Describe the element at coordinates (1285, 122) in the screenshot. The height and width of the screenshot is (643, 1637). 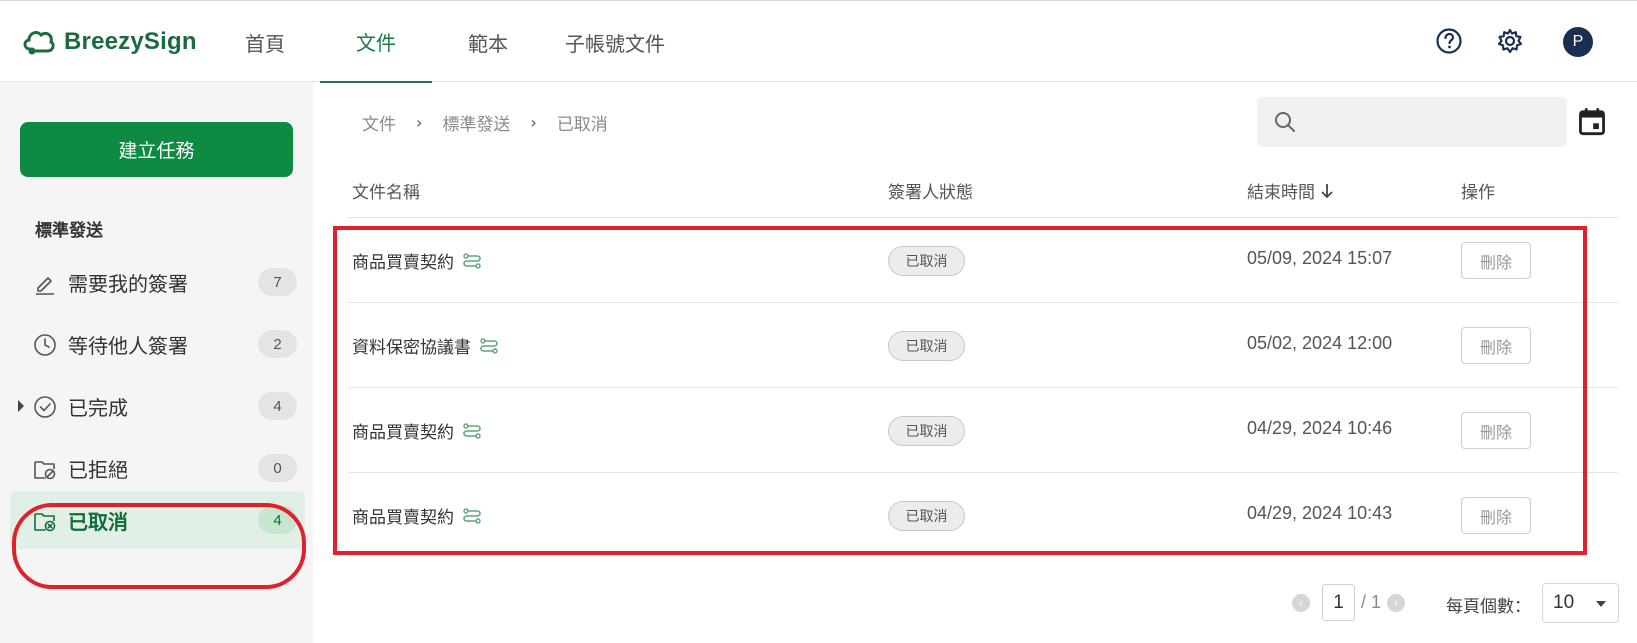
I see `search-icon` at that location.